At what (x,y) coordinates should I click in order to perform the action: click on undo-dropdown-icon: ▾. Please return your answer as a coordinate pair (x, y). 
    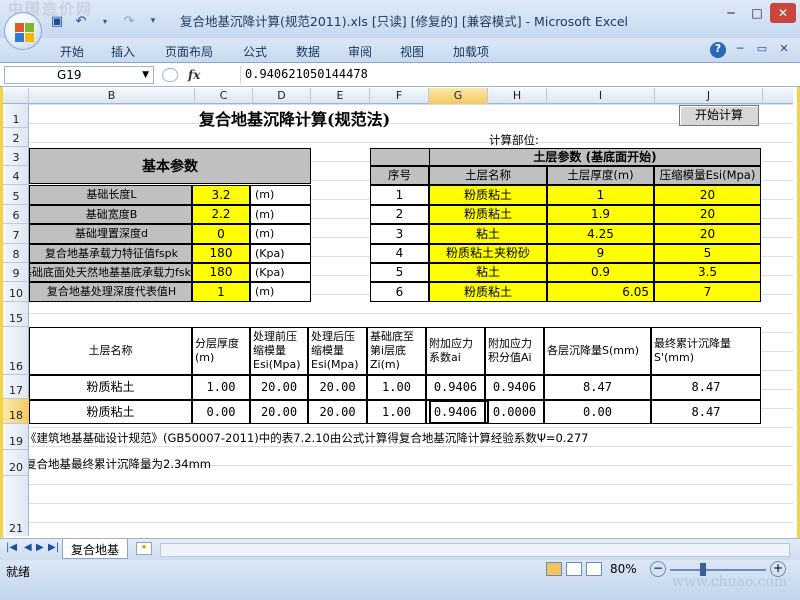
    Looking at the image, I should click on (105, 21).